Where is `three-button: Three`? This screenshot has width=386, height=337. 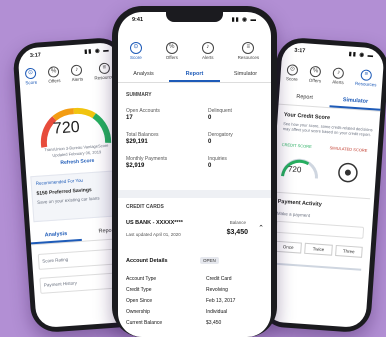 three-button: Three is located at coordinates (348, 251).